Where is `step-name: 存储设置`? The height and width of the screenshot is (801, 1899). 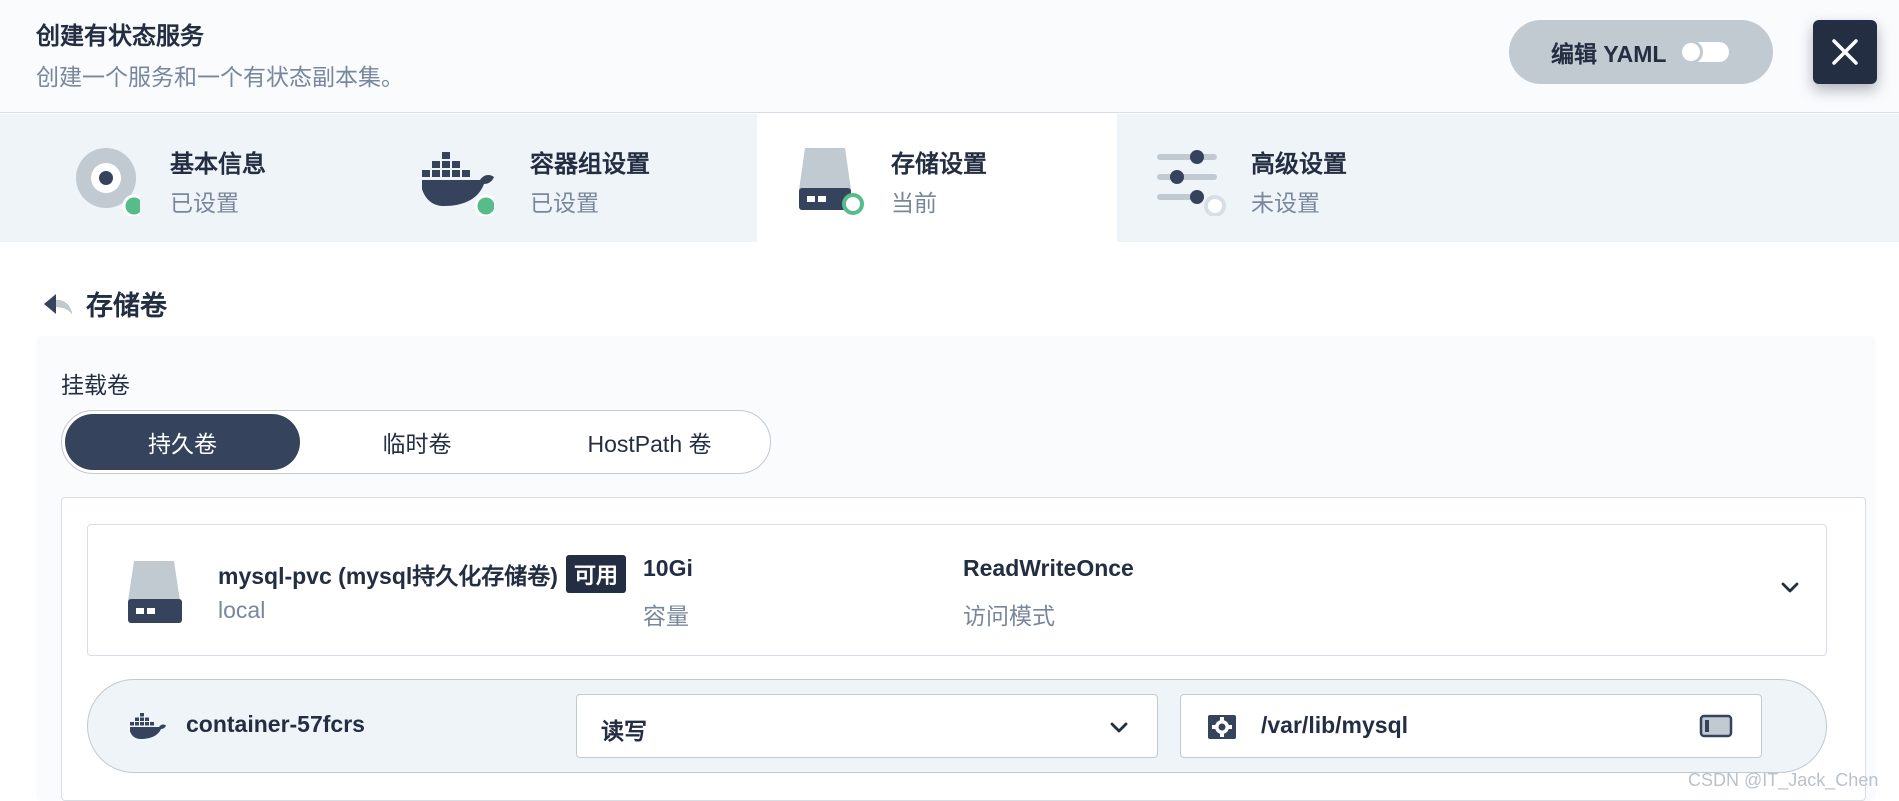
step-name: 存储设置 is located at coordinates (939, 164).